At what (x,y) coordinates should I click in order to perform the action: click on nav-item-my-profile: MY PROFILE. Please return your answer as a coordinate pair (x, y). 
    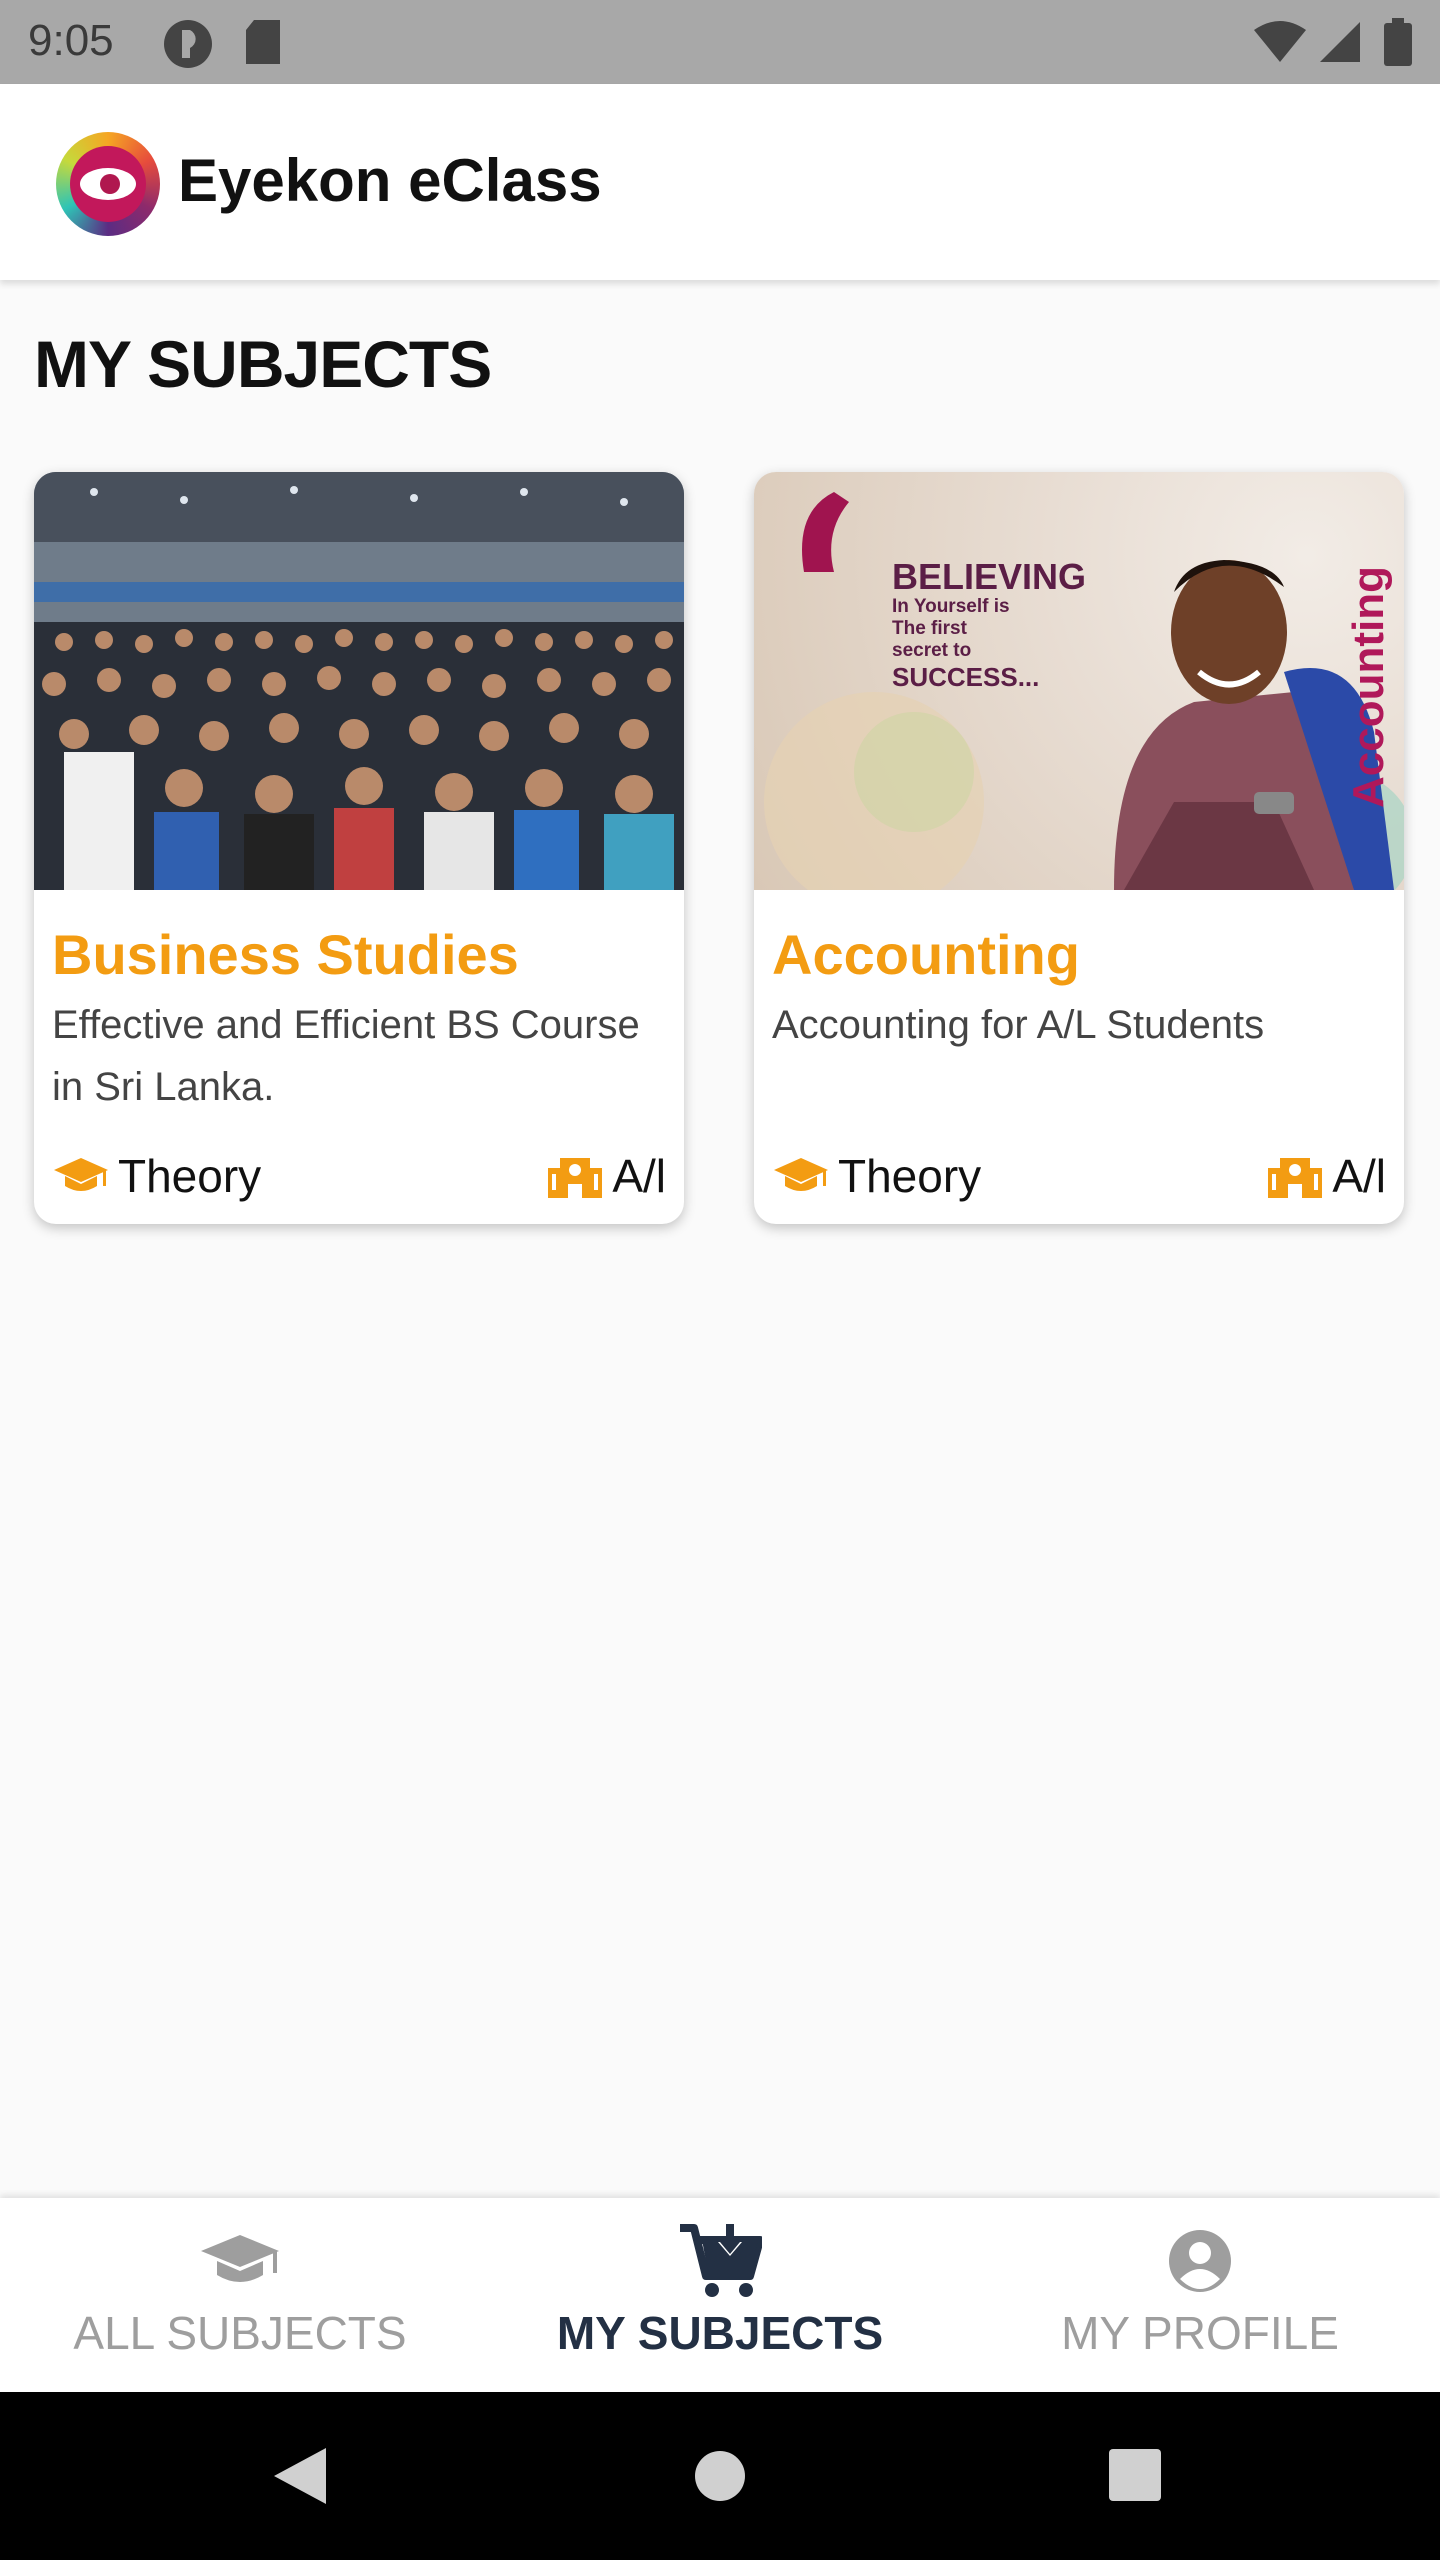
    Looking at the image, I should click on (1200, 2295).